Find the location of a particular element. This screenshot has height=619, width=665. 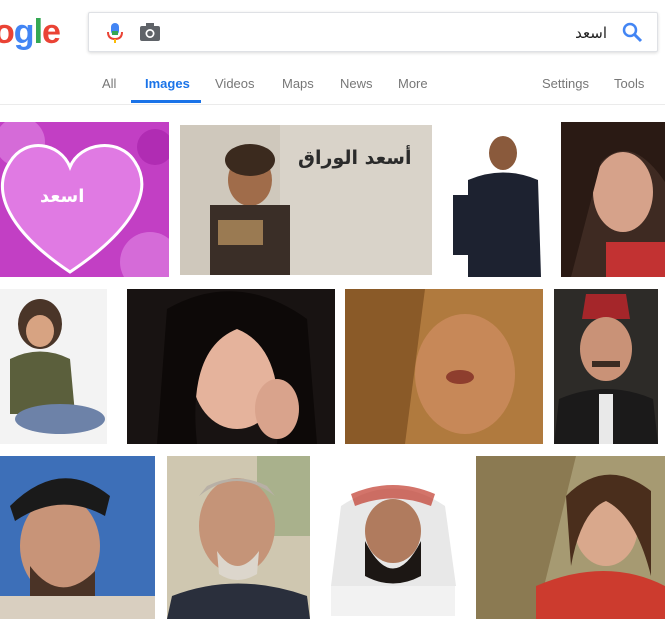

image-result: اسعد is located at coordinates (84, 199).